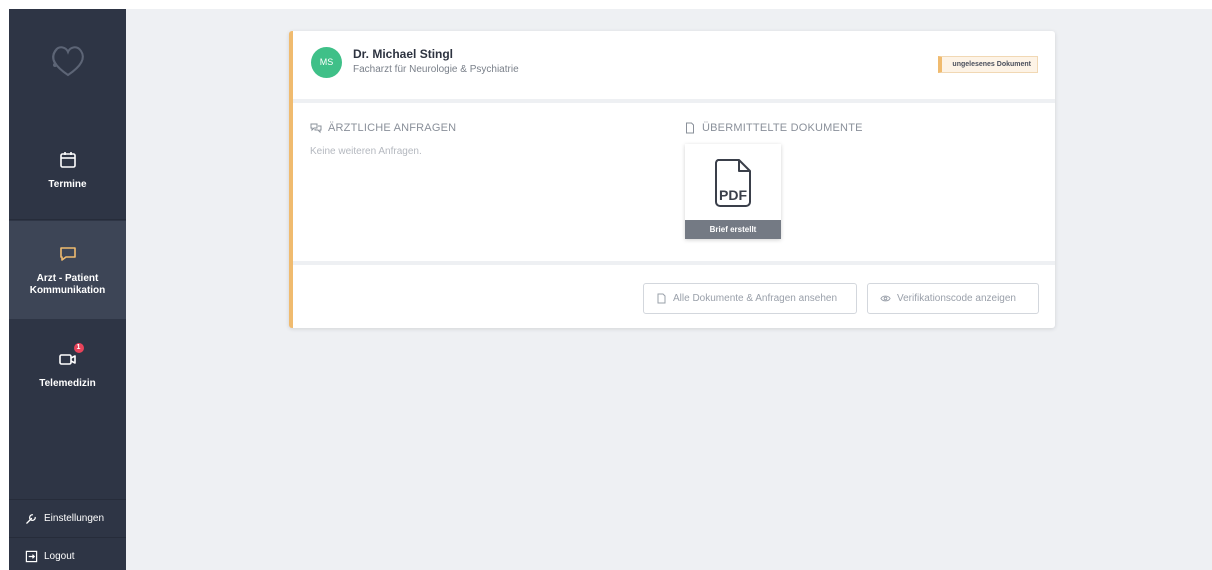  Describe the element at coordinates (67, 383) in the screenshot. I see `sidebar-item-label: Telemedizin` at that location.